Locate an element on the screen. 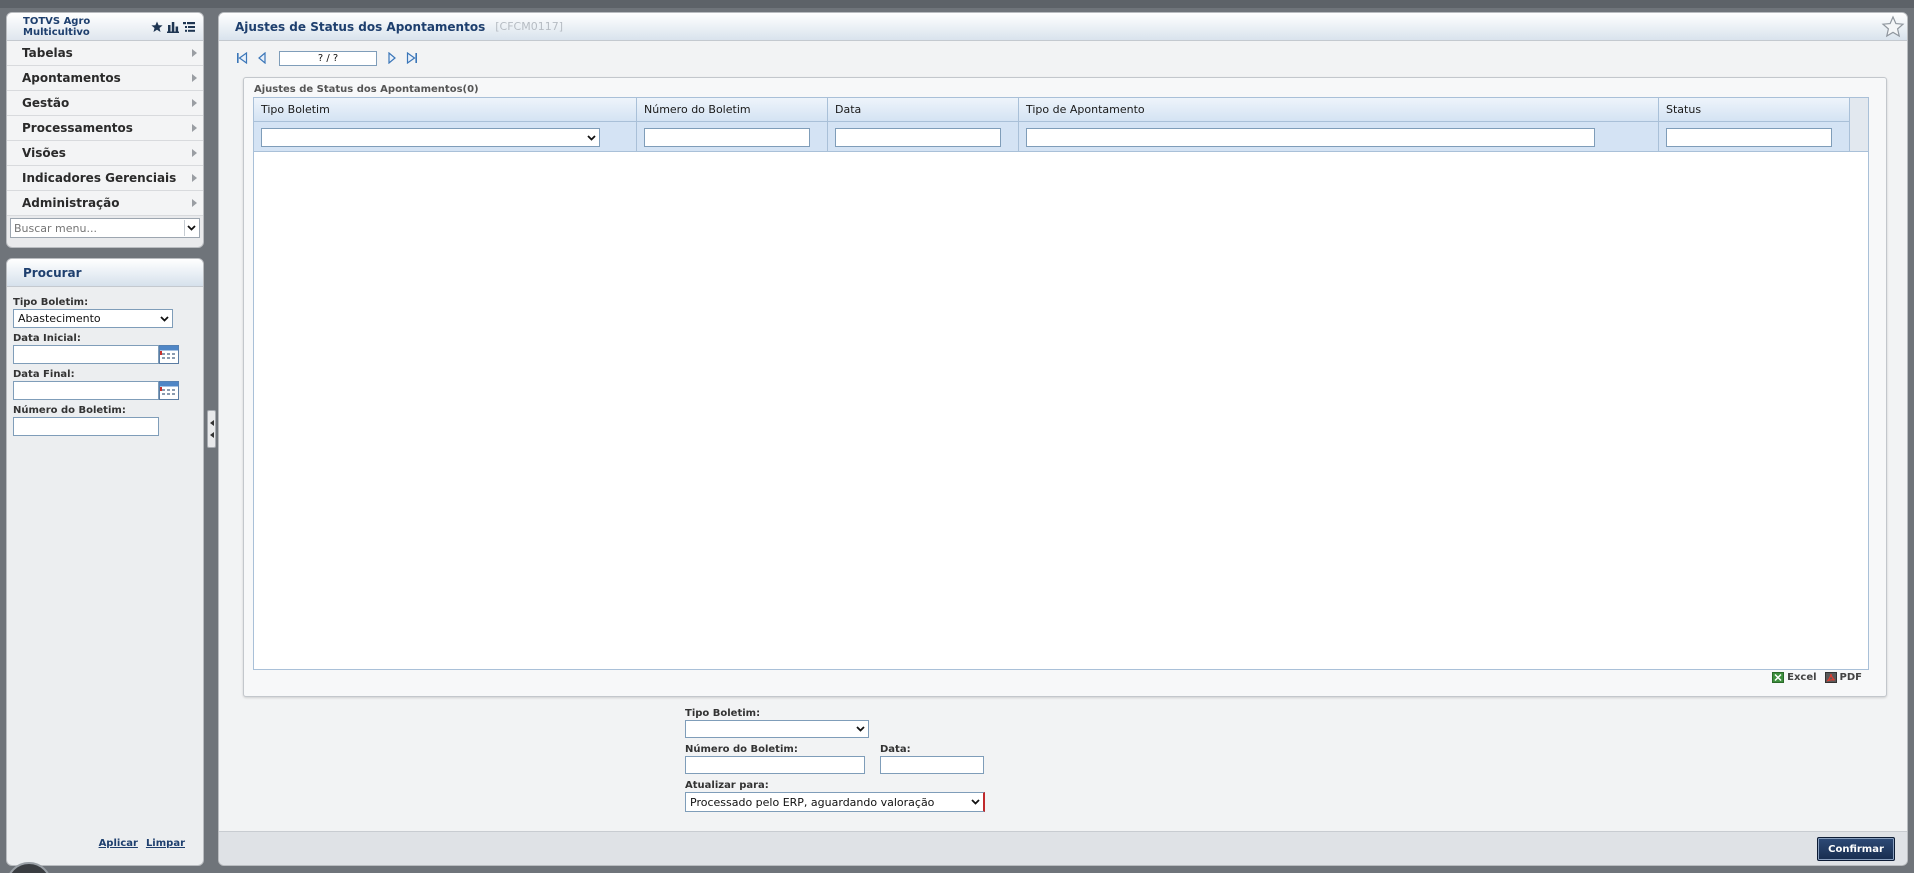 This screenshot has height=873, width=1914. form-data-label: Data: is located at coordinates (895, 749).